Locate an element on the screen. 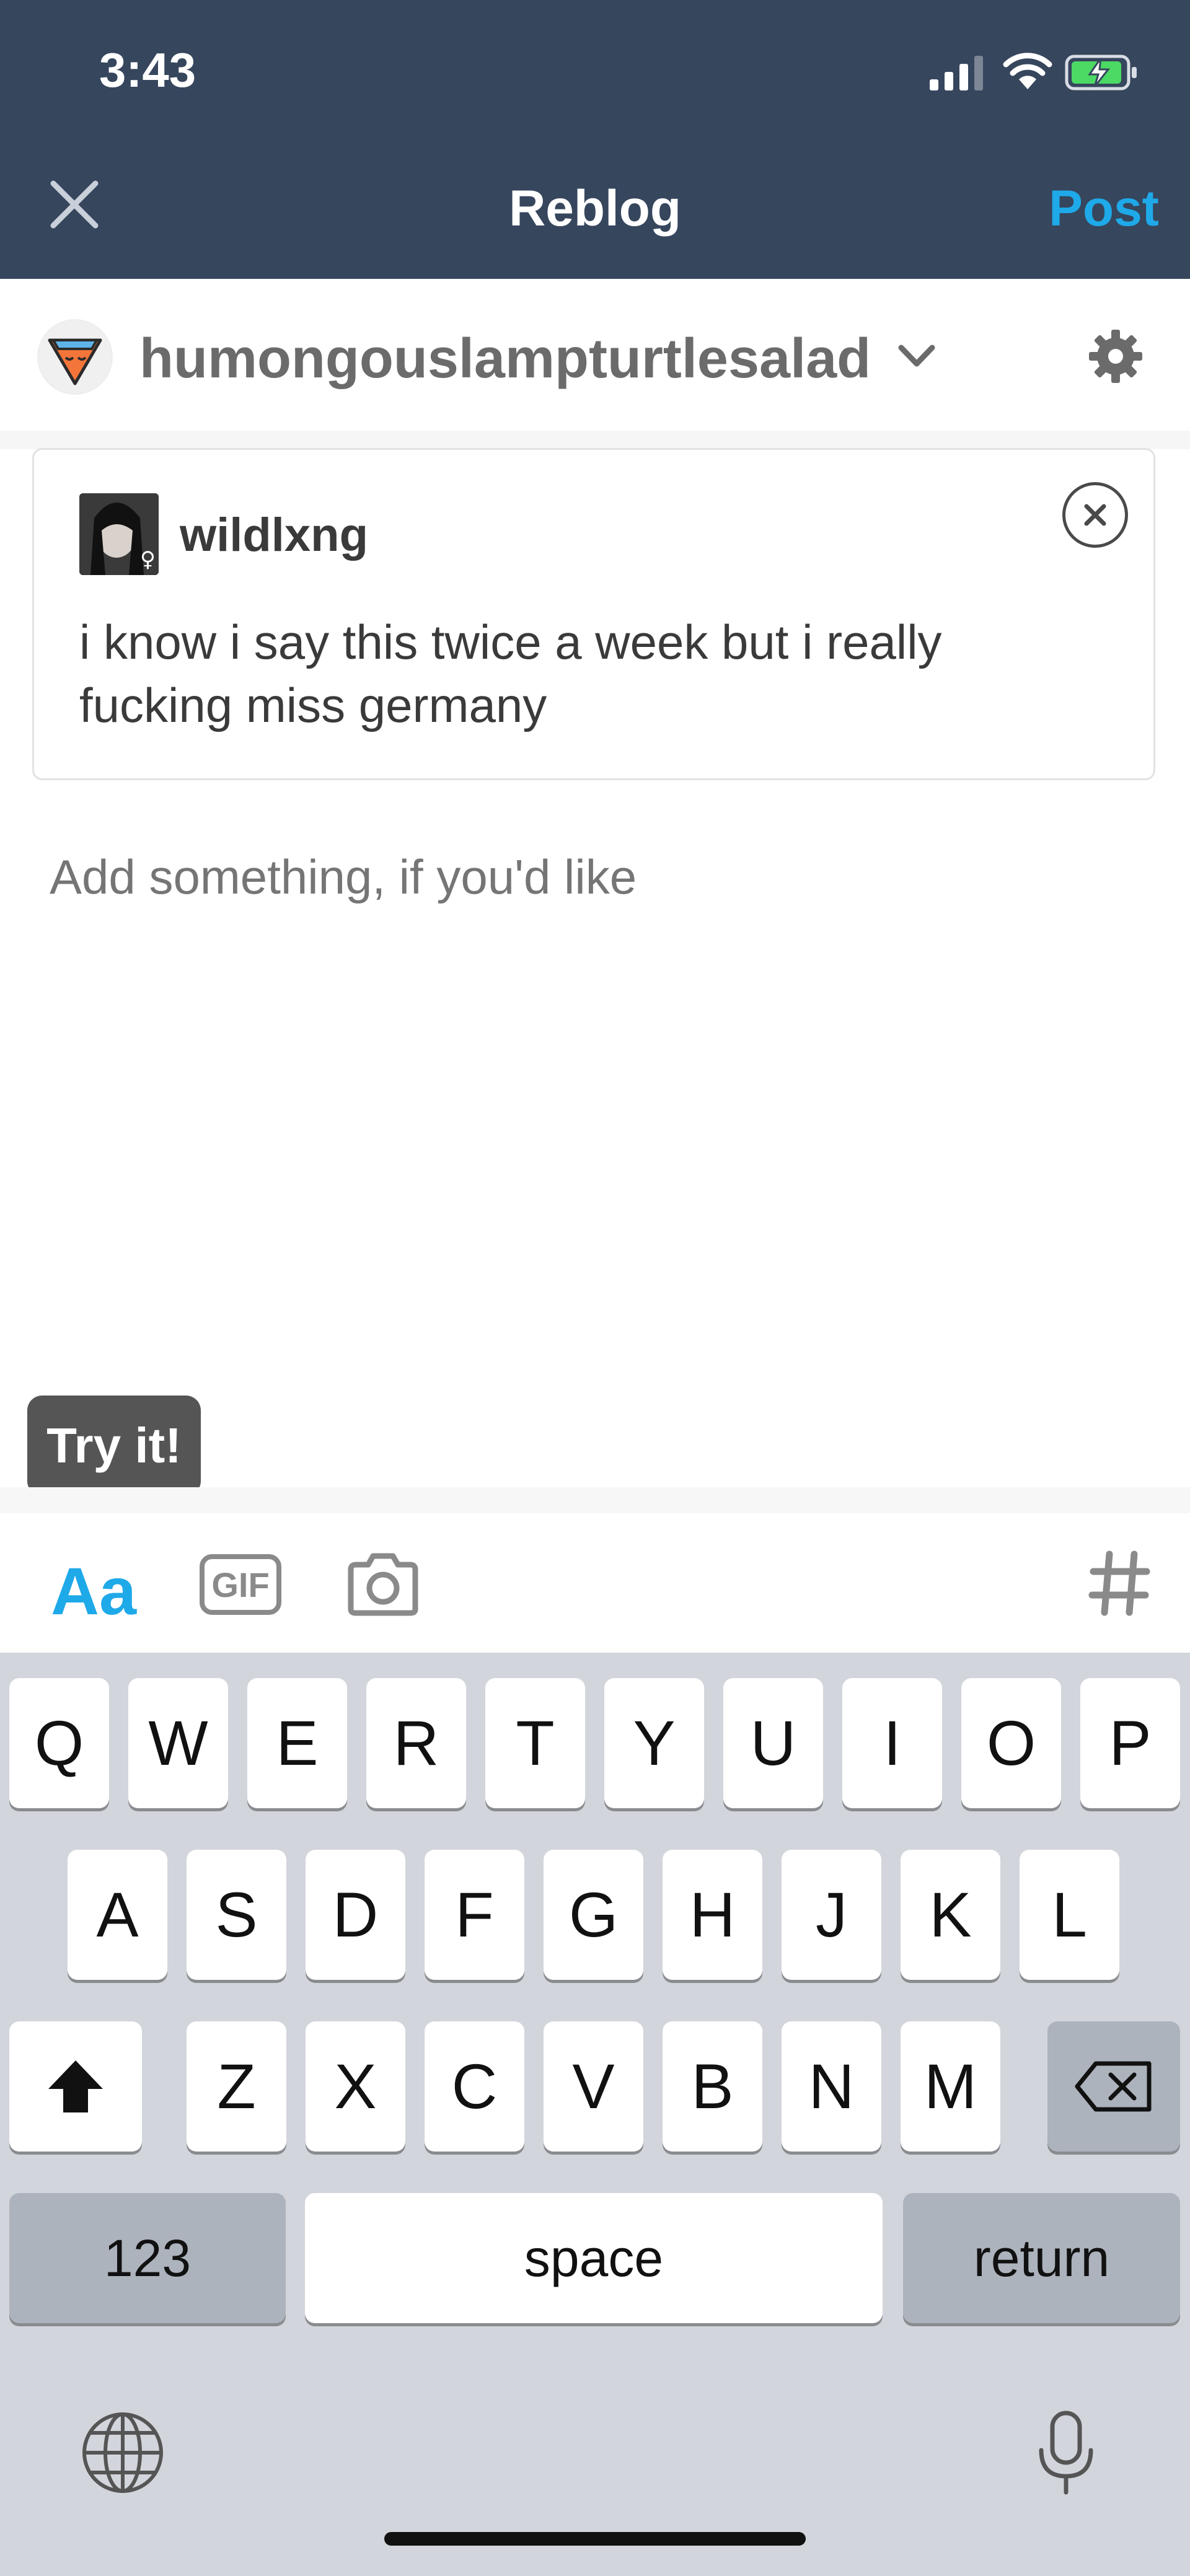 The height and width of the screenshot is (2576, 1190). text-format-button: Aa is located at coordinates (93, 1591).